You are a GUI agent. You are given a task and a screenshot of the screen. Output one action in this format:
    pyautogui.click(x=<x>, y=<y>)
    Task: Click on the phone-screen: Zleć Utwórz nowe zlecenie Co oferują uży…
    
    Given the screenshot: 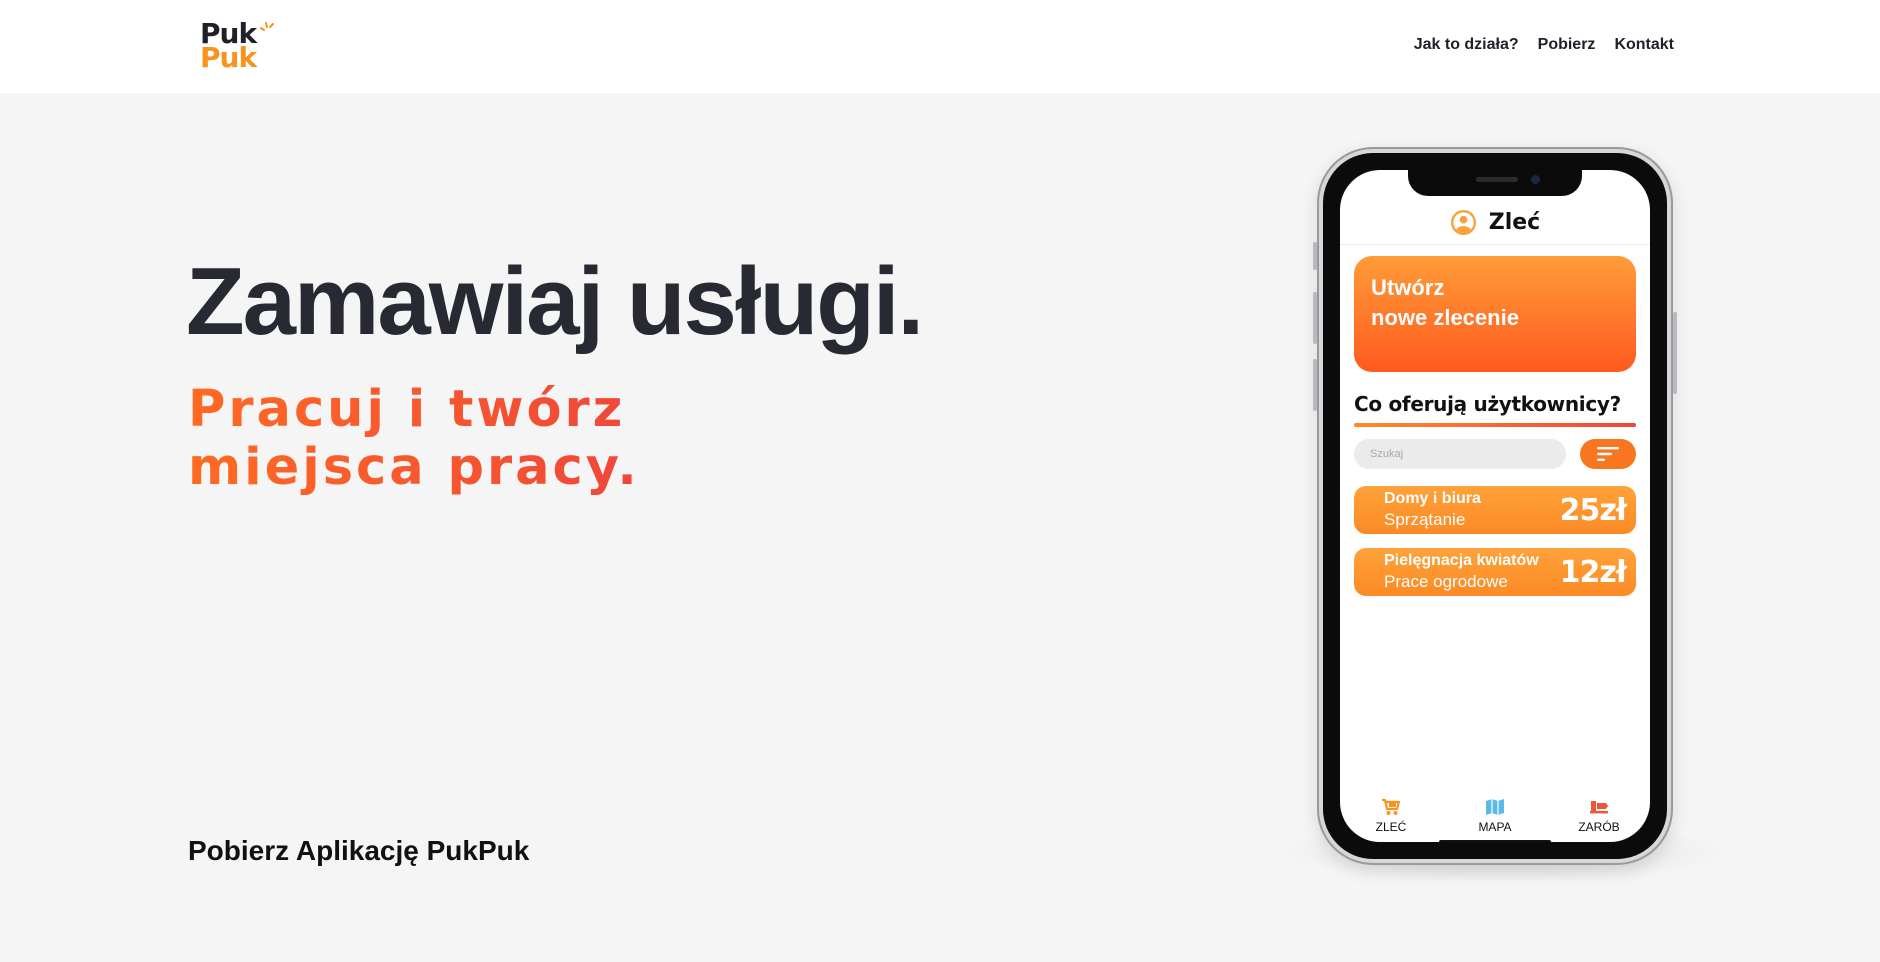 What is the action you would take?
    pyautogui.click(x=1495, y=506)
    